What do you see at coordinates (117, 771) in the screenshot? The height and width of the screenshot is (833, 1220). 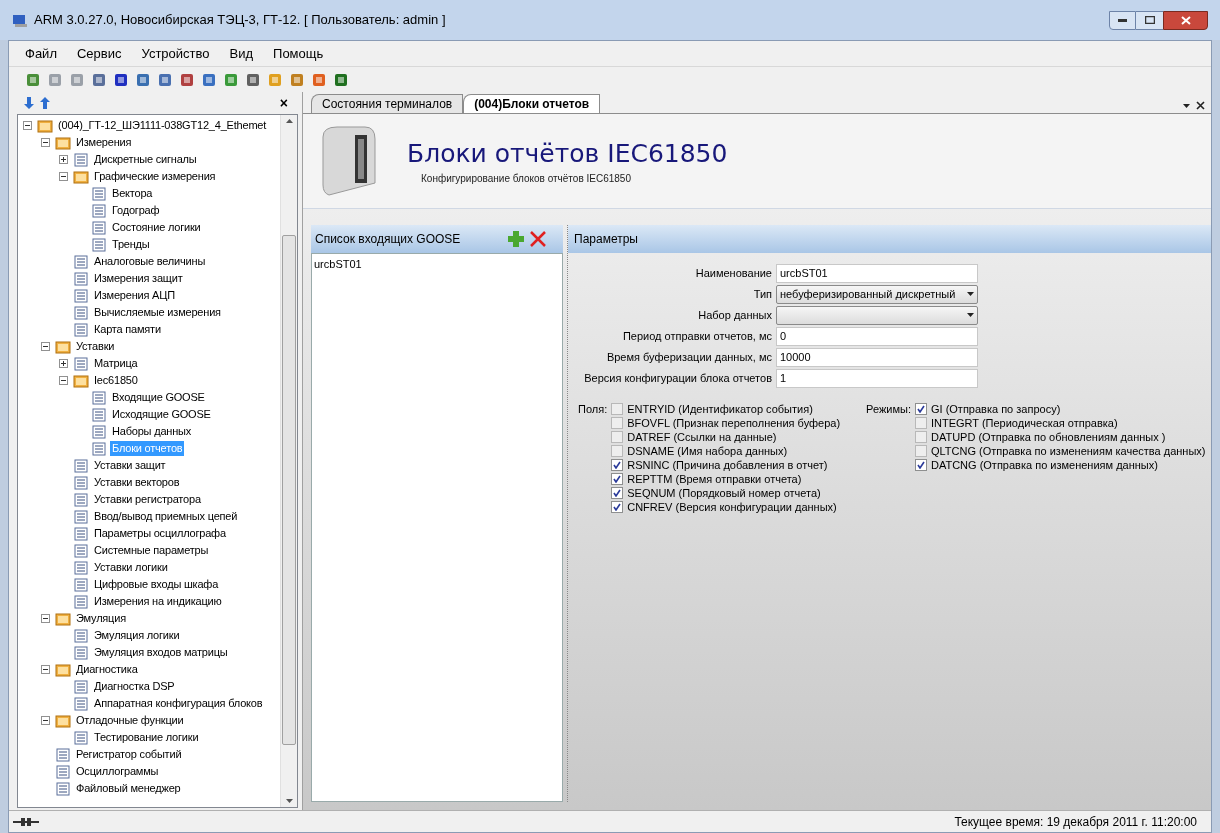 I see `tree-item: Осциллограммы` at bounding box center [117, 771].